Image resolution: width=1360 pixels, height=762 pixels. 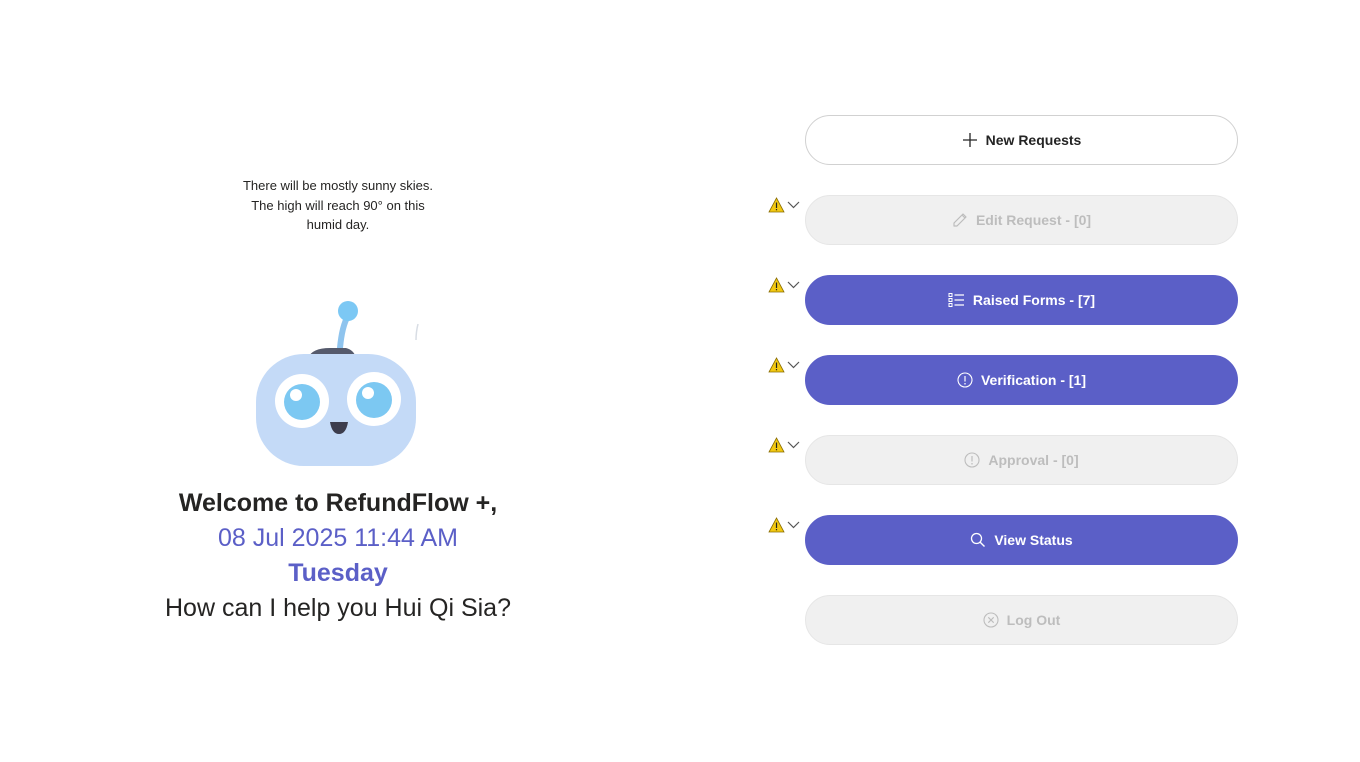 I want to click on menu-row-edit-request: Edit Request - [0], so click(x=1002, y=220).